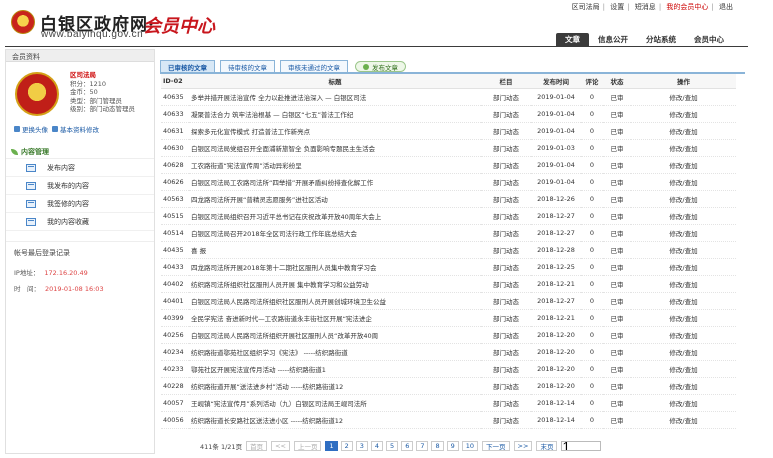 The height and width of the screenshot is (458, 773). What do you see at coordinates (617, 7) in the screenshot?
I see `top-link-settings: 设置` at bounding box center [617, 7].